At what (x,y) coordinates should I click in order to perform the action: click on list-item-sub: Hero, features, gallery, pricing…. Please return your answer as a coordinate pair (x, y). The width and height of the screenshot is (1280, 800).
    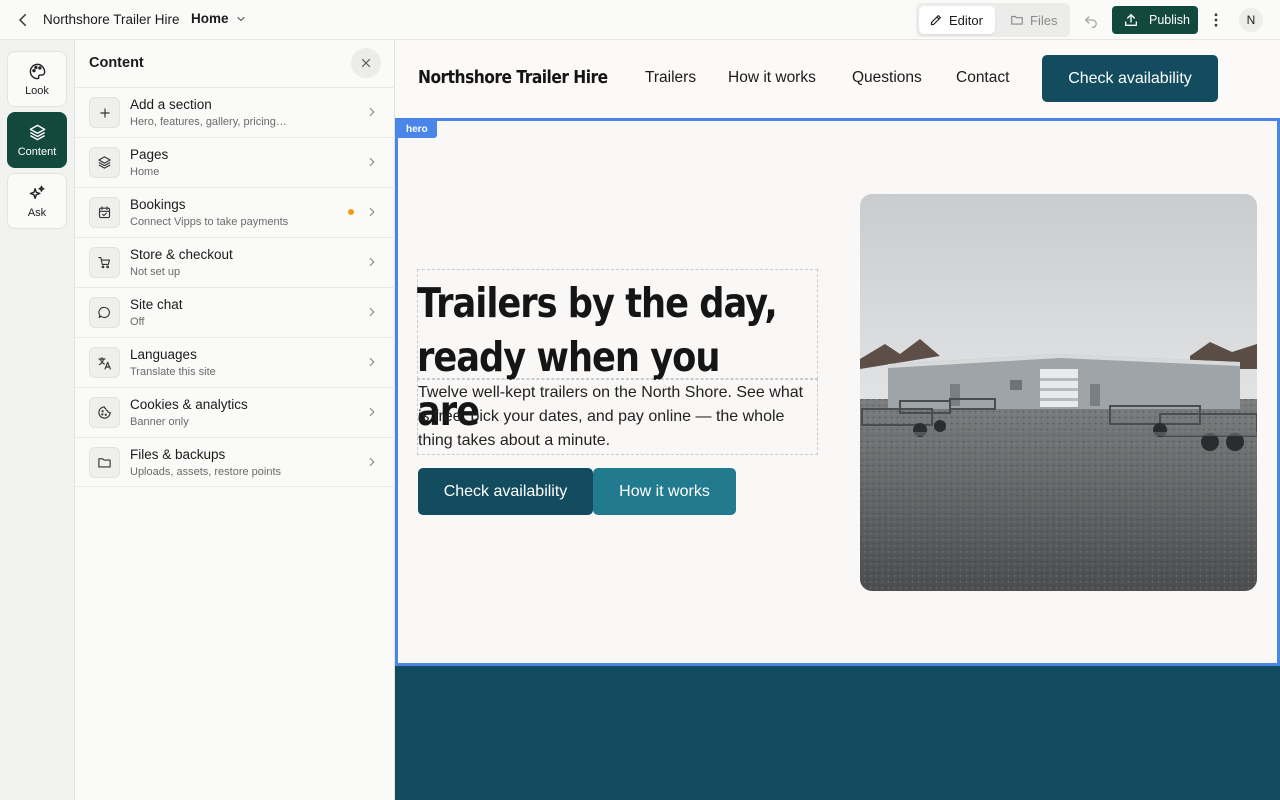
    Looking at the image, I should click on (208, 122).